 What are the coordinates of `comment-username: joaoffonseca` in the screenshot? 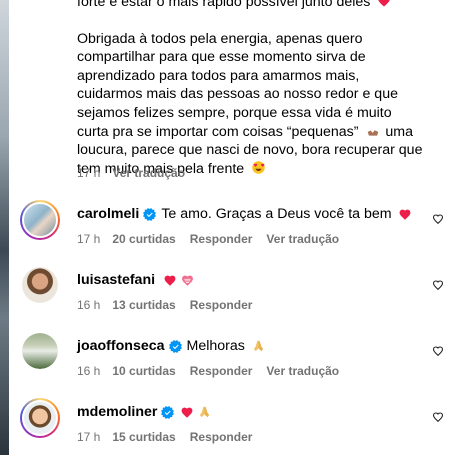 It's located at (121, 346).